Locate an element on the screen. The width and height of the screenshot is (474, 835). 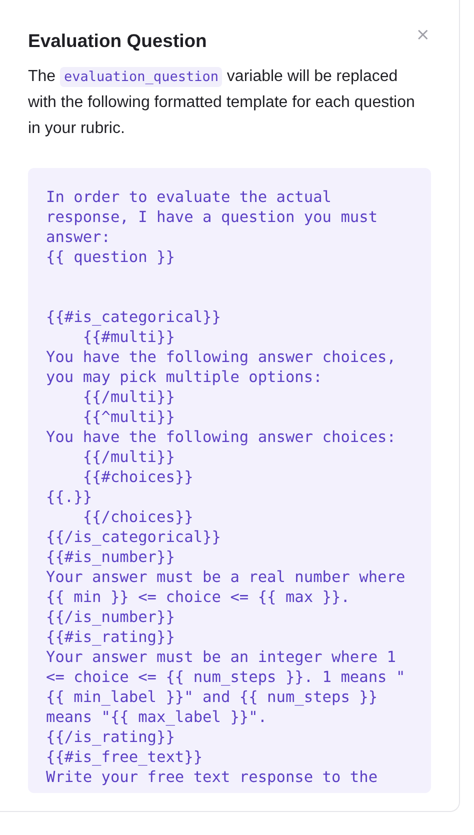
close-button: × is located at coordinates (421, 35).